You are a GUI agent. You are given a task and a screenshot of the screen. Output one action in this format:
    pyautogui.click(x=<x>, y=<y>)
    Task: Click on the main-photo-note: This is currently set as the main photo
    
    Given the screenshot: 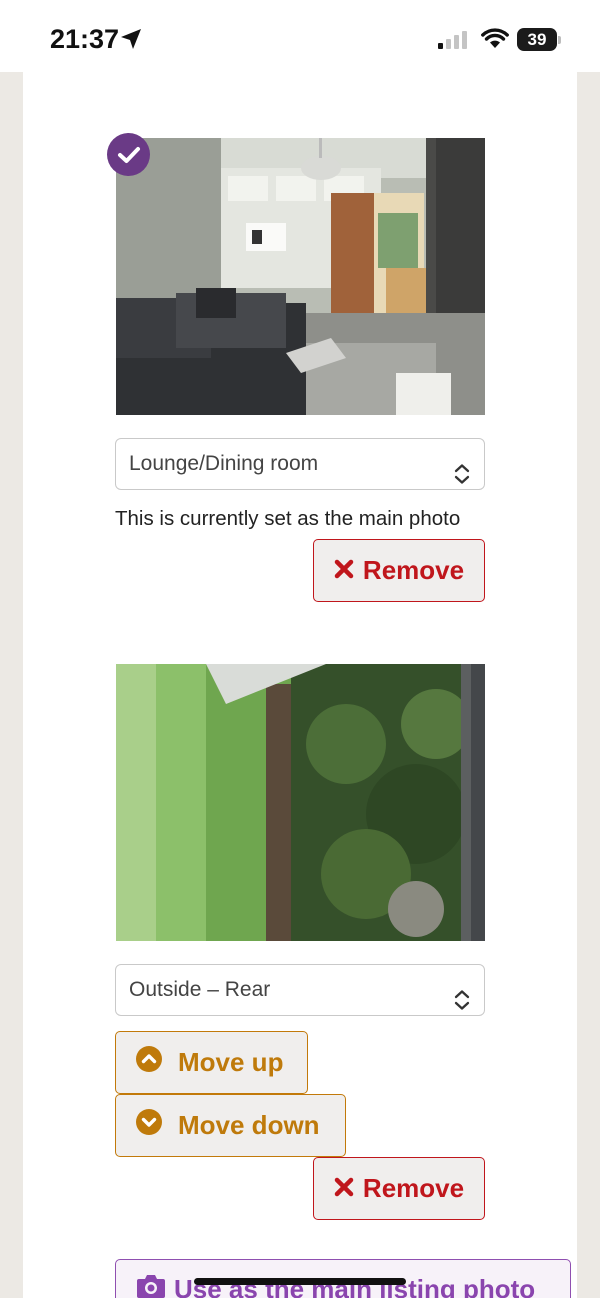 What is the action you would take?
    pyautogui.click(x=288, y=518)
    